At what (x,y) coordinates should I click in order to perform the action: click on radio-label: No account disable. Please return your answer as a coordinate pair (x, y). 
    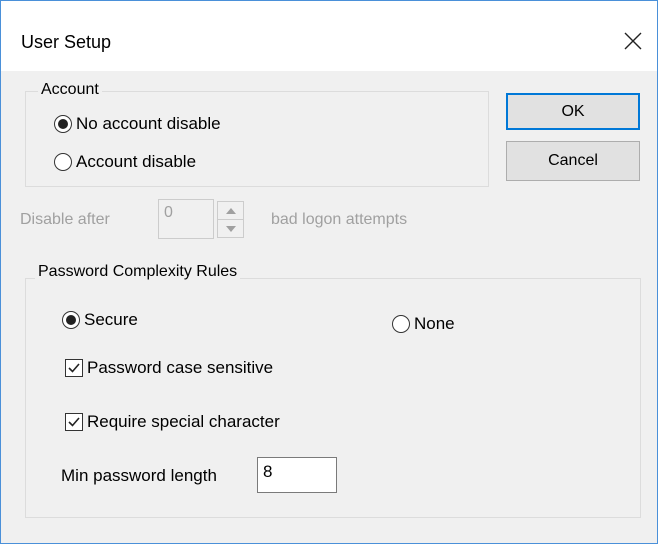
    Looking at the image, I should click on (148, 123).